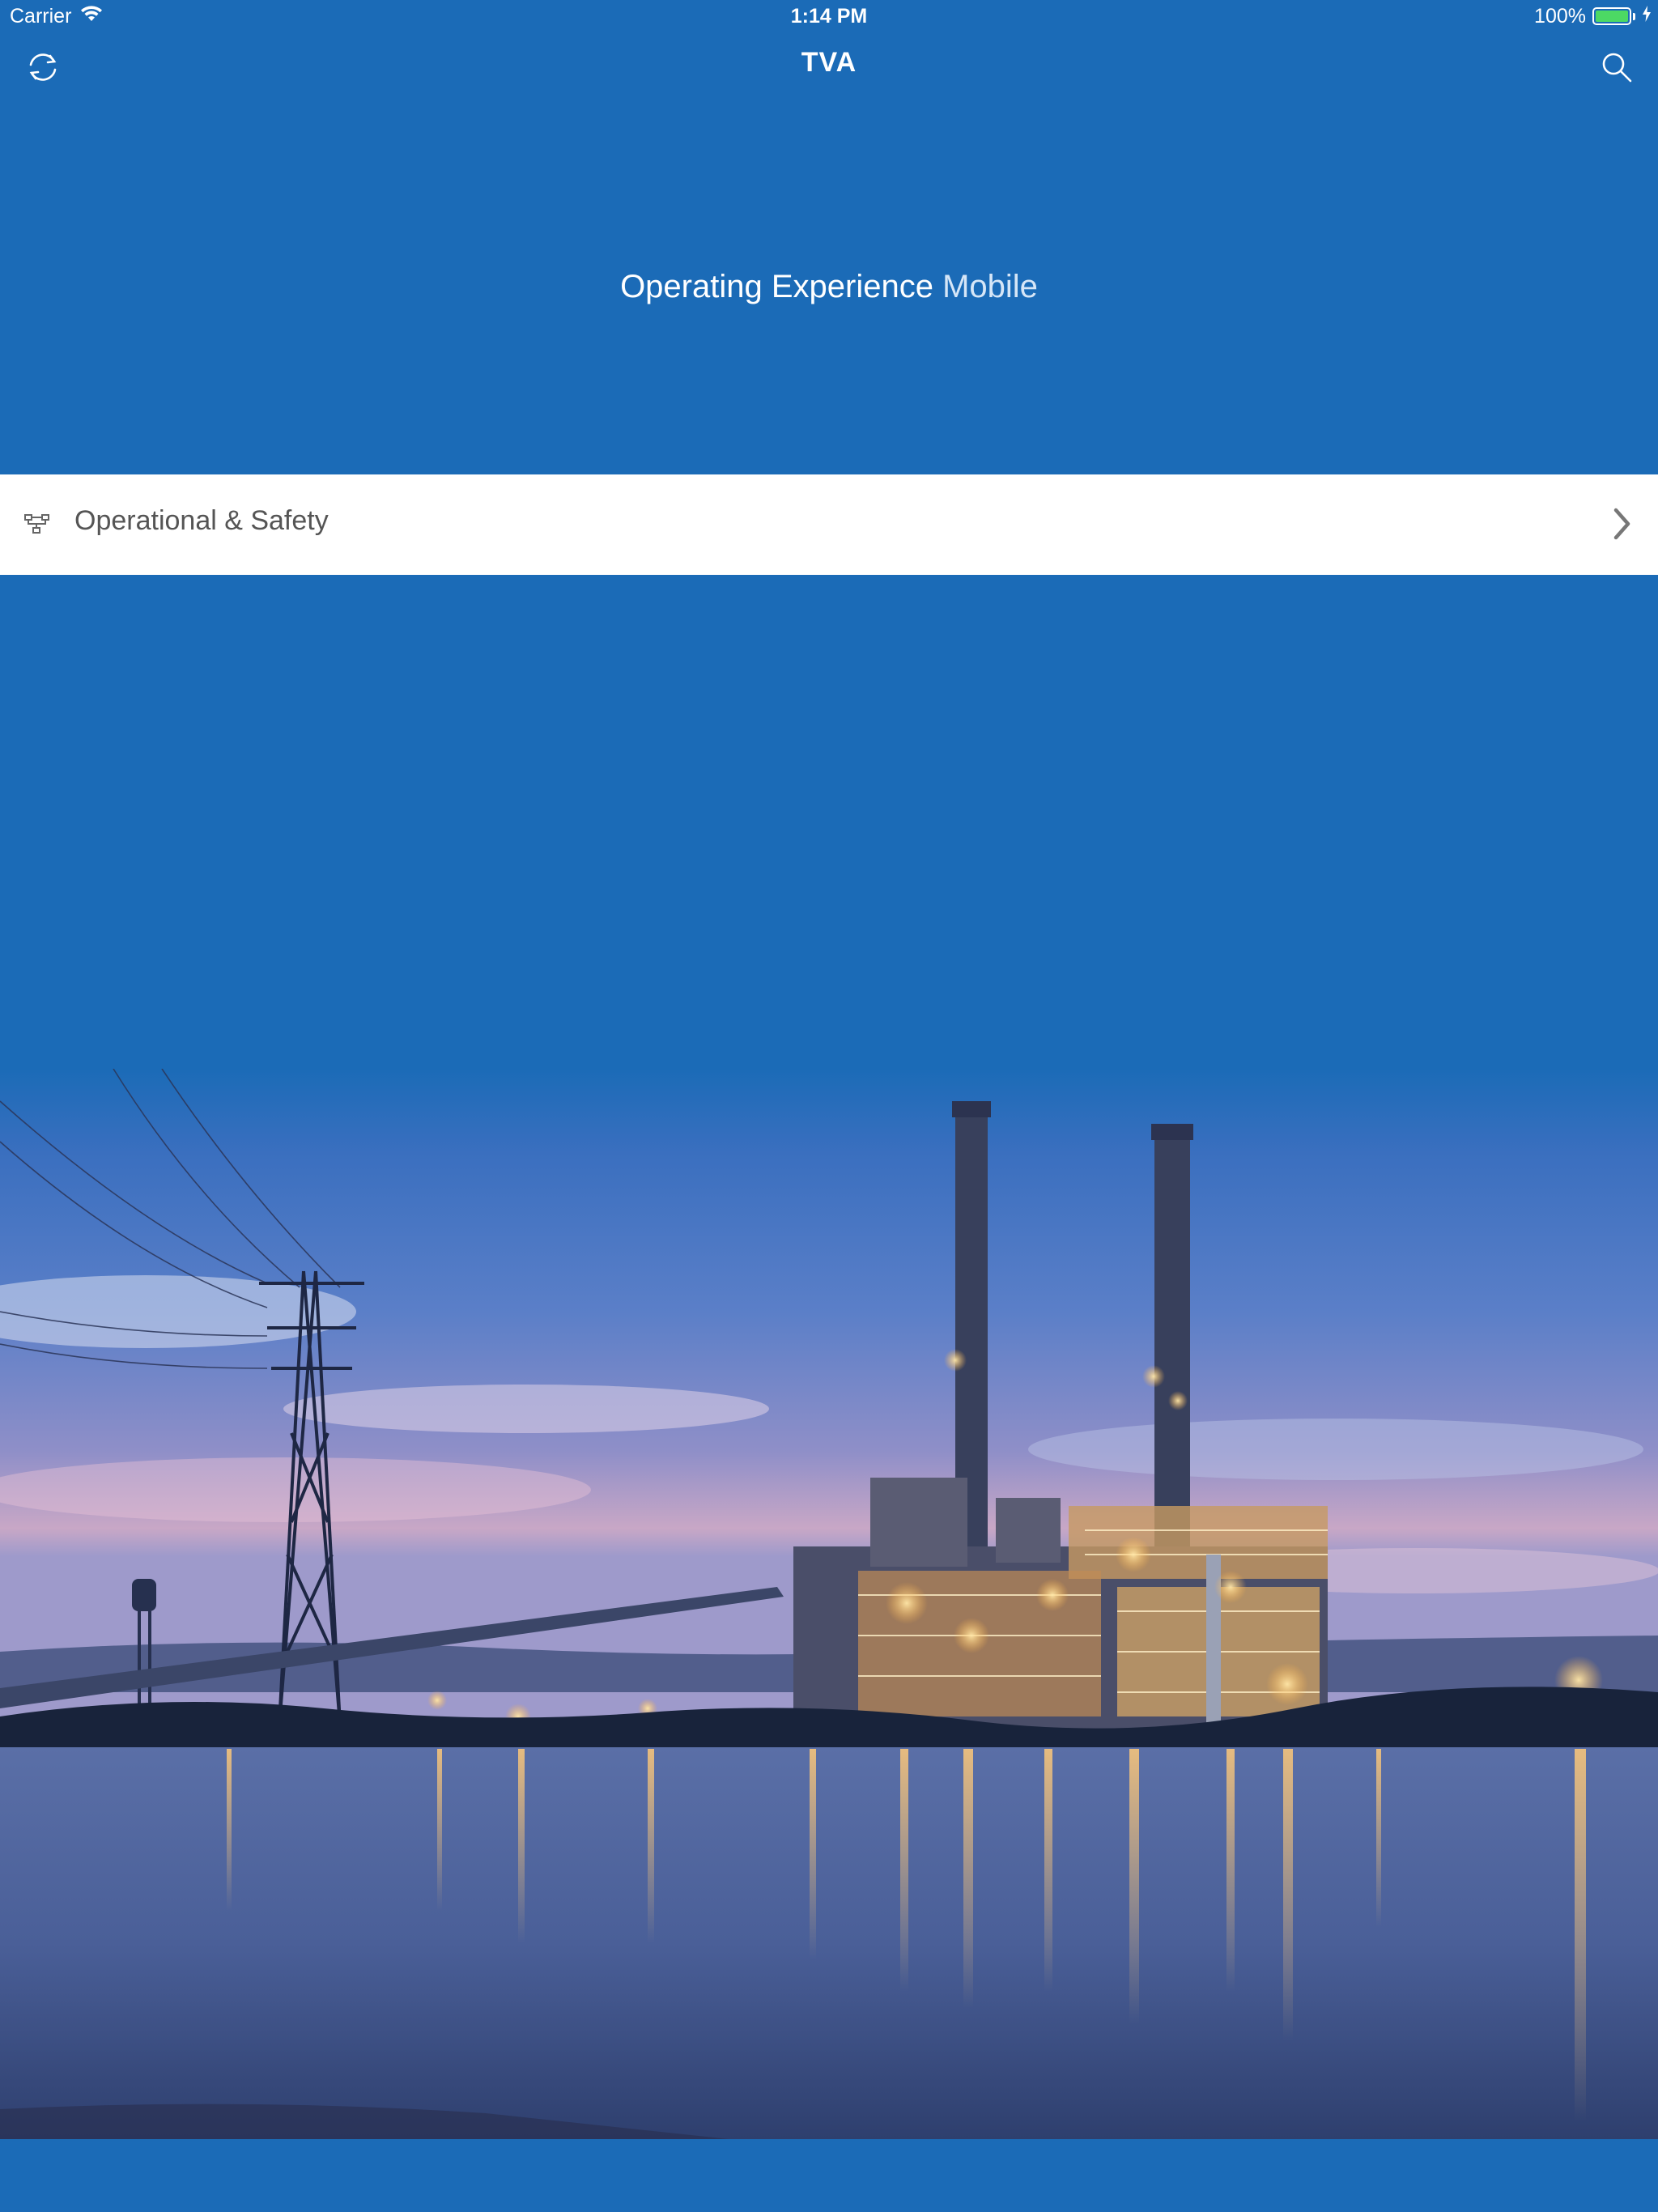  Describe the element at coordinates (201, 520) in the screenshot. I see `menu-item-label: Operational & Safety` at that location.